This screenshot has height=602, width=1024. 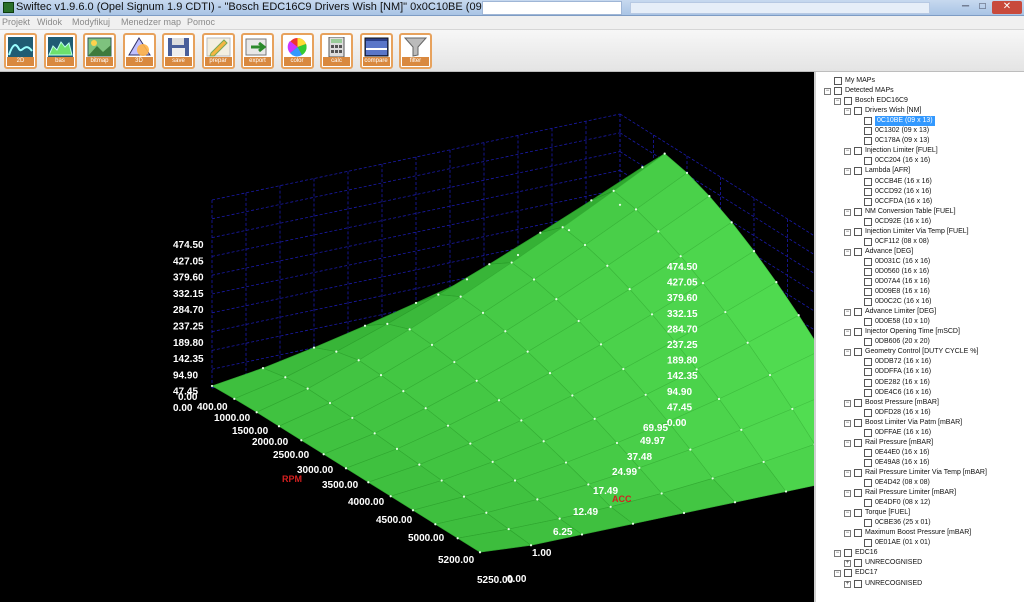 I want to click on tree-map-item: 0DE282 (16 x 16), so click(x=920, y=383).